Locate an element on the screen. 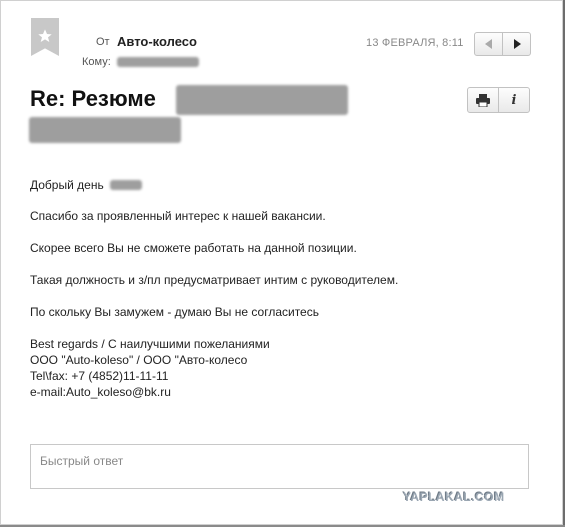 The image size is (565, 527). printer-icon is located at coordinates (483, 100).